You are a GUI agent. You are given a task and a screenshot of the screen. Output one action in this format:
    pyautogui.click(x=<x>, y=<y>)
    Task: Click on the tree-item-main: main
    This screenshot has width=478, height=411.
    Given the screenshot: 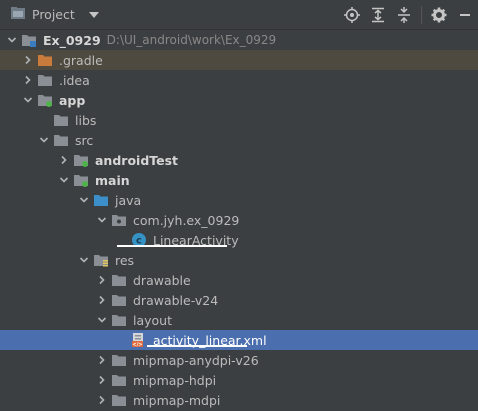 What is the action you would take?
    pyautogui.click(x=239, y=180)
    